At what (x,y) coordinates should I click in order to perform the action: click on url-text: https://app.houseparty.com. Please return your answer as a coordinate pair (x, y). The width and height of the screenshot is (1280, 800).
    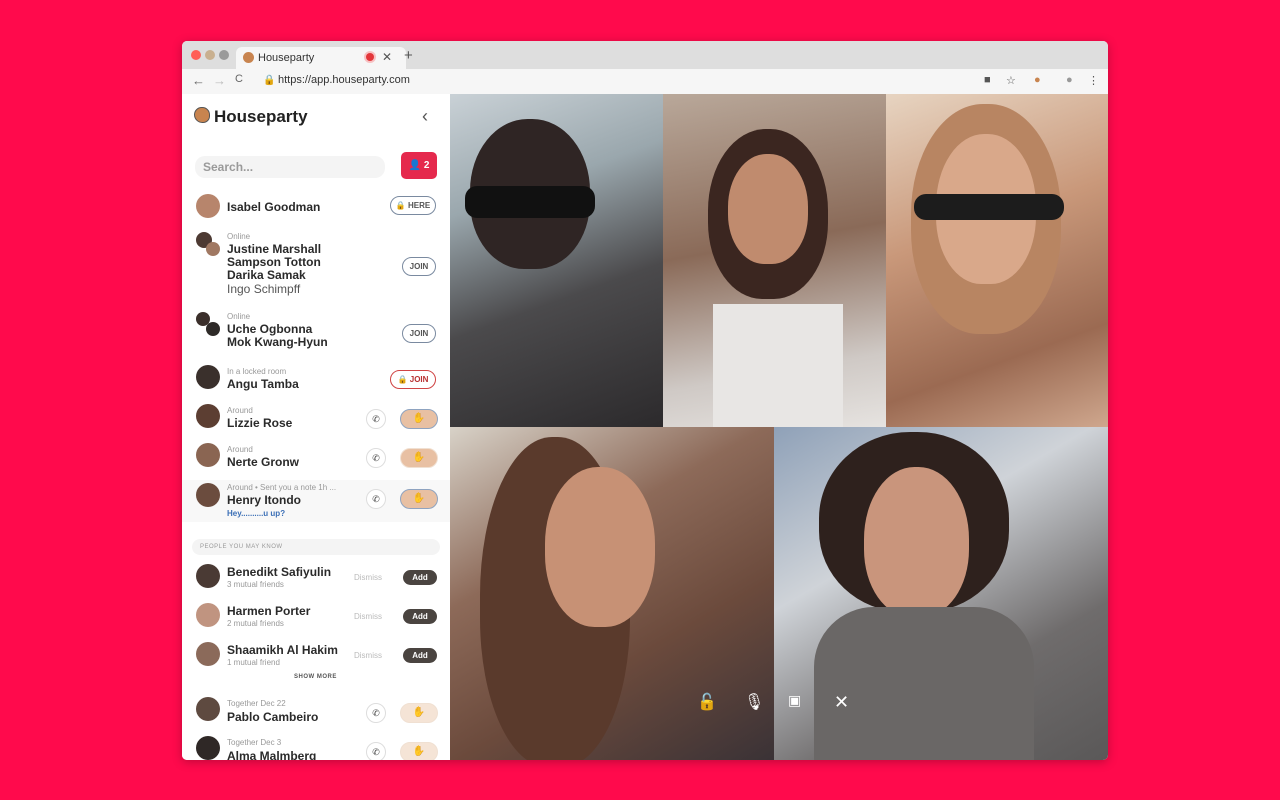
    Looking at the image, I should click on (344, 80).